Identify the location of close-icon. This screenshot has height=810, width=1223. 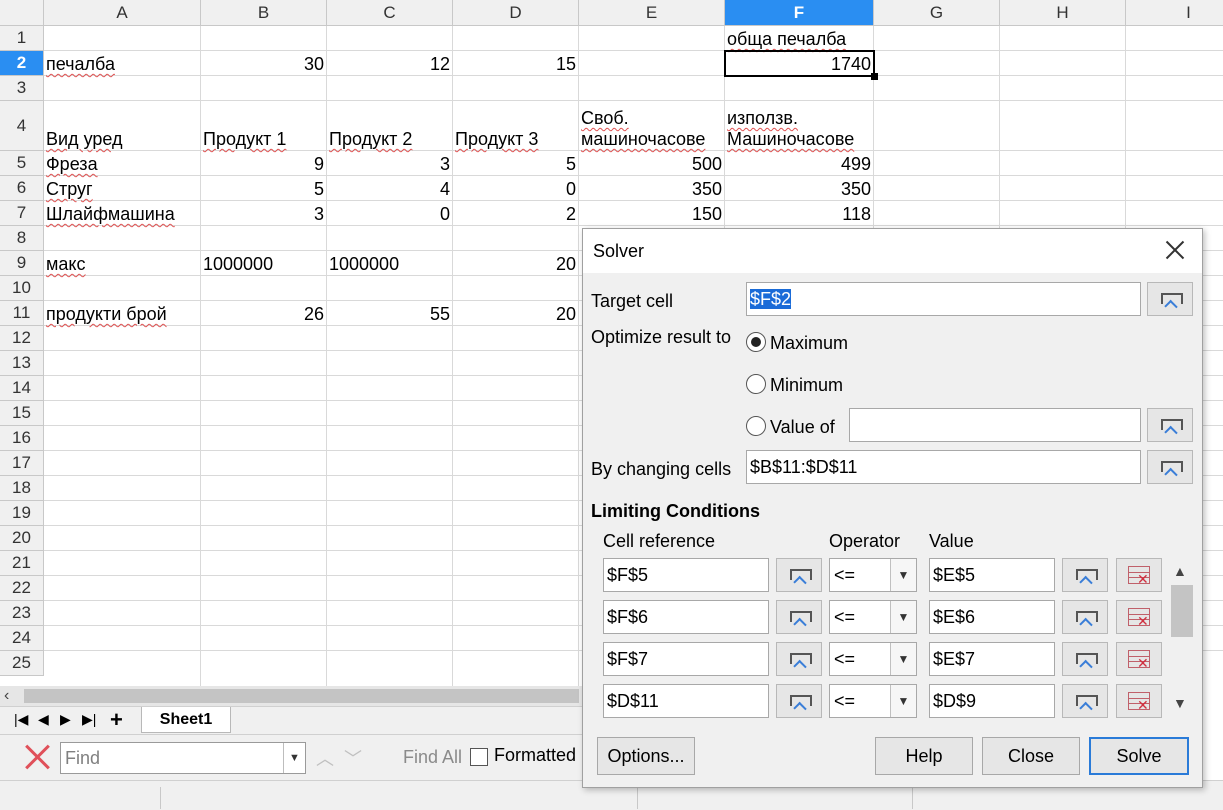
(1175, 250).